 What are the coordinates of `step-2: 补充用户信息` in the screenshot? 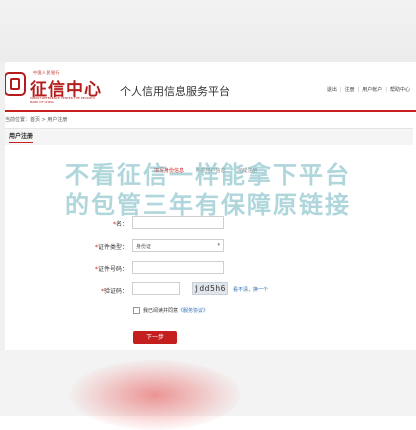 It's located at (210, 171).